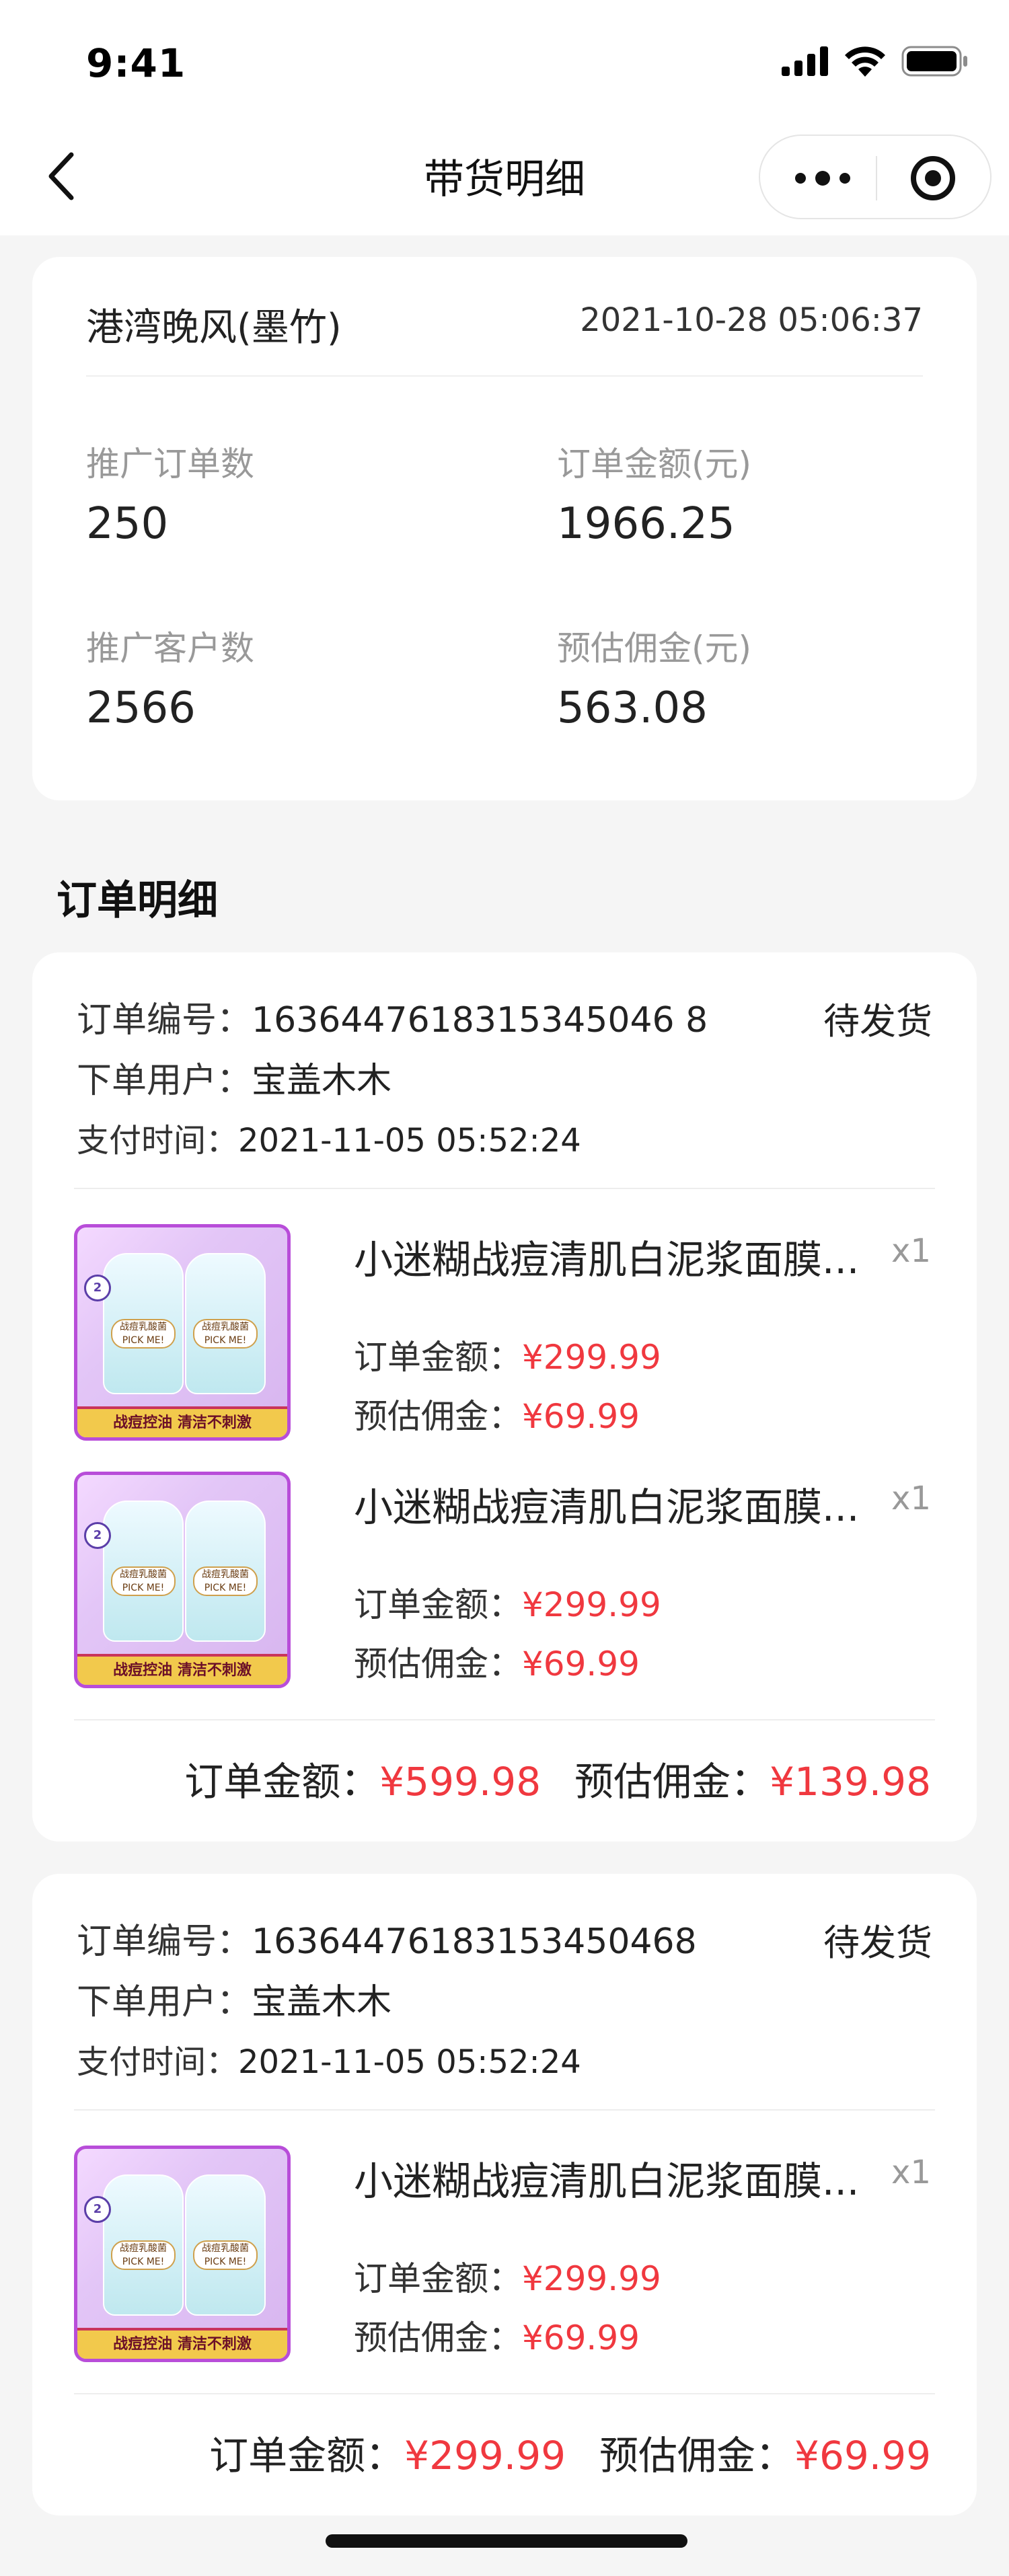 The width and height of the screenshot is (1009, 2576). Describe the element at coordinates (850, 1782) in the screenshot. I see `total-commission-value: ¥139.98` at that location.